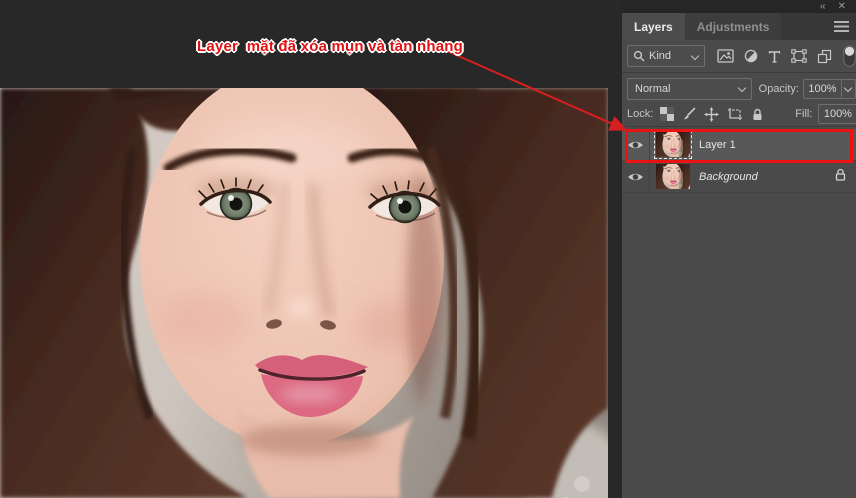 The height and width of the screenshot is (498, 856). Describe the element at coordinates (689, 114) in the screenshot. I see `lock-image-icon` at that location.